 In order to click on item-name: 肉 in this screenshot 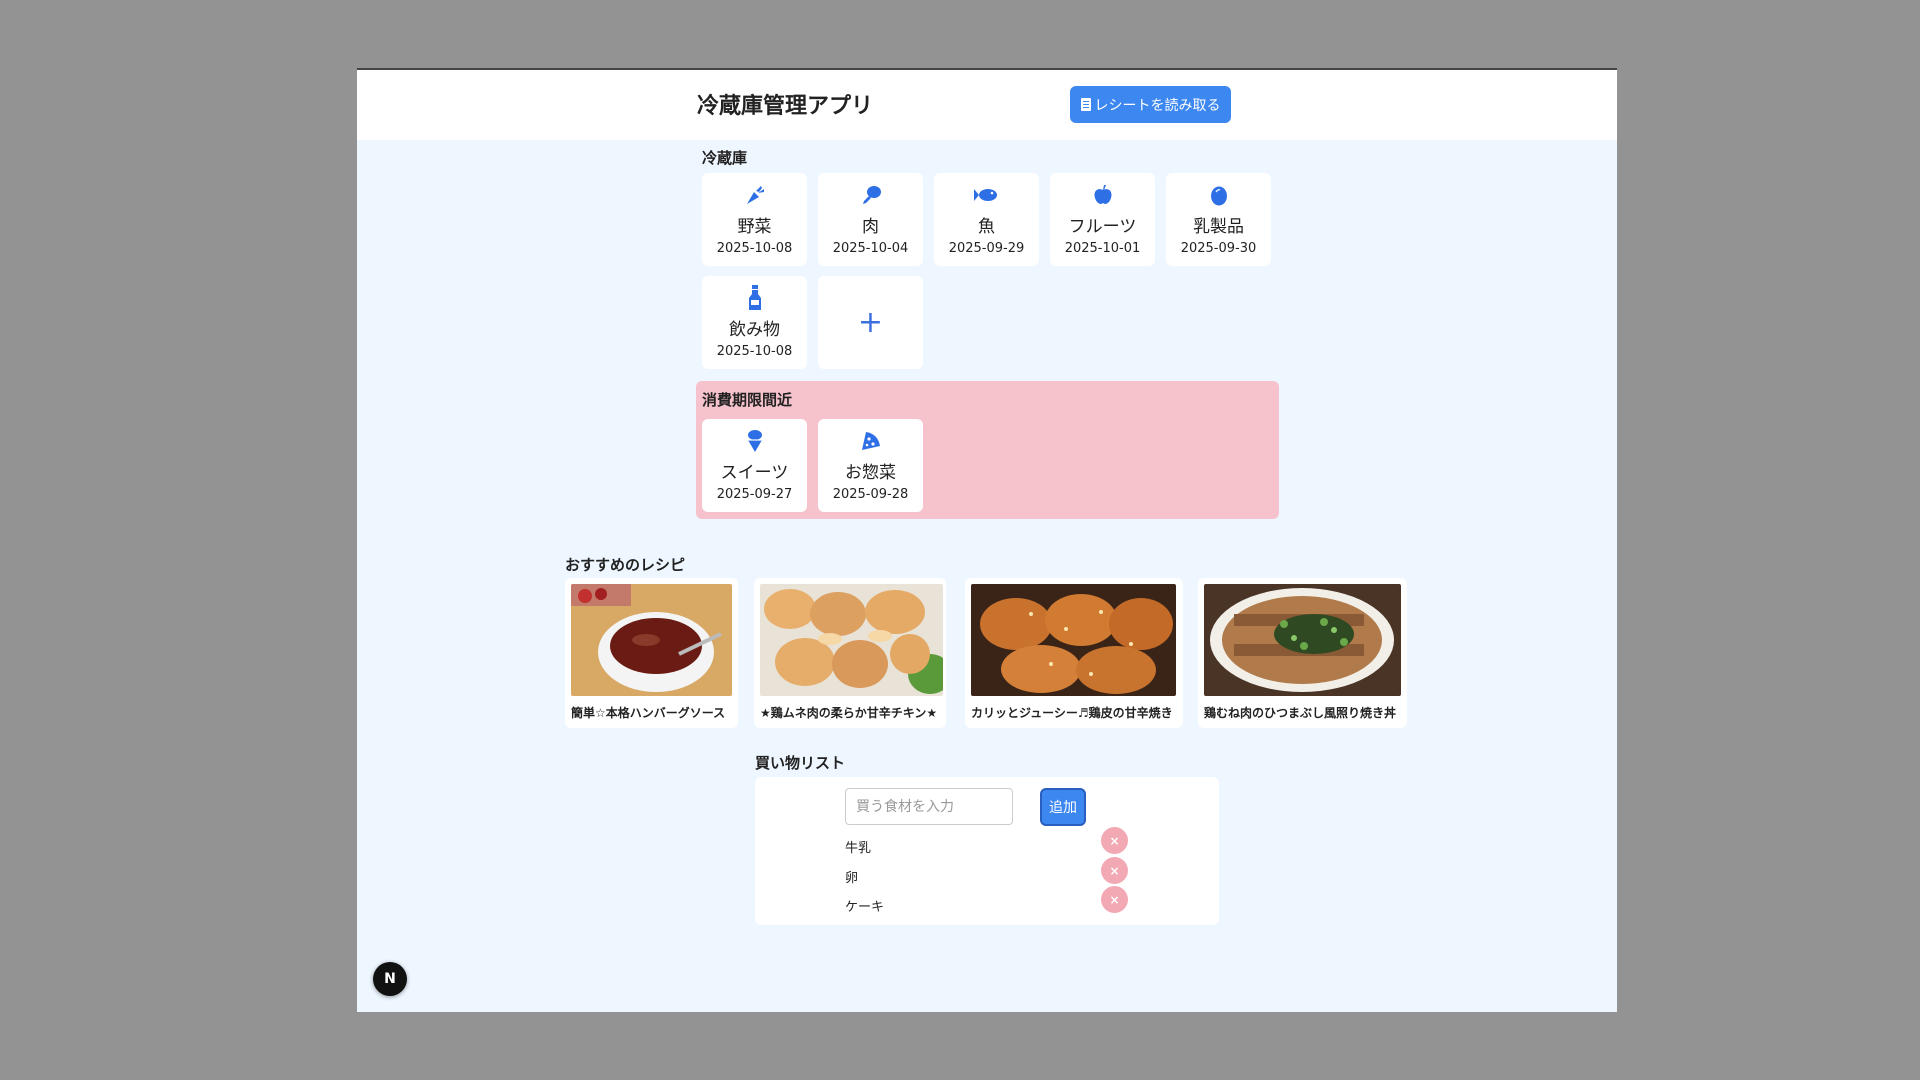, I will do `click(870, 227)`.